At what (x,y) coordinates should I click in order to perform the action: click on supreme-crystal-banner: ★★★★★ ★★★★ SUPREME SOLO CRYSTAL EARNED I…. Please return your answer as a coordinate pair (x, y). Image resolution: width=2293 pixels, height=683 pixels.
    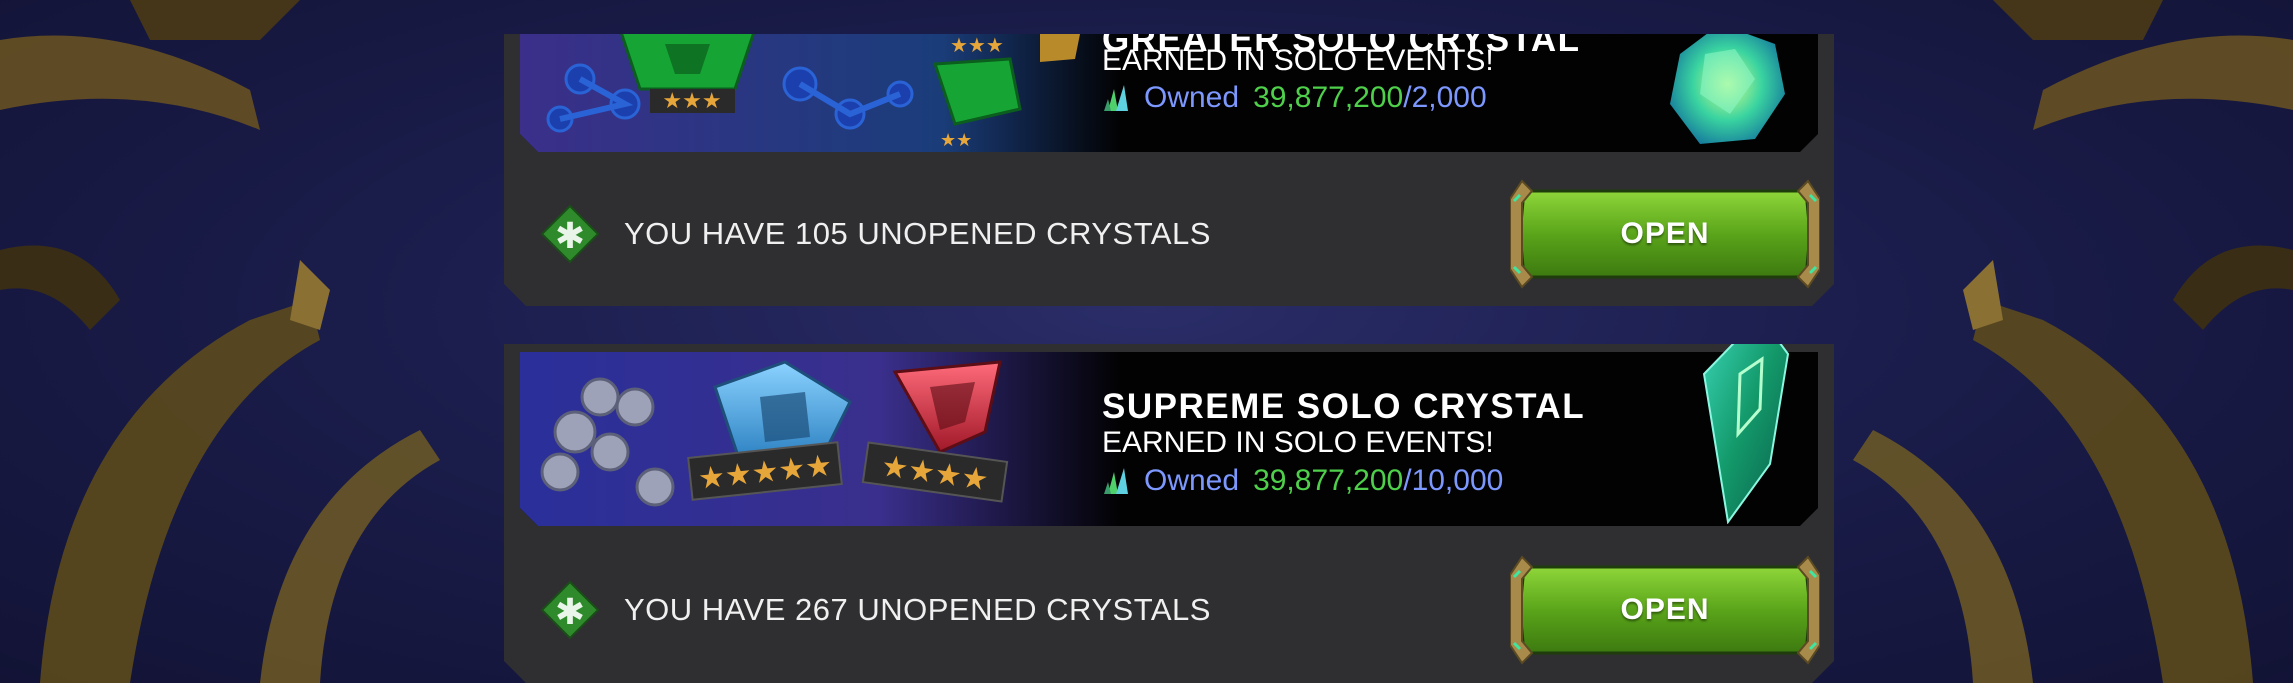
    Looking at the image, I should click on (1169, 439).